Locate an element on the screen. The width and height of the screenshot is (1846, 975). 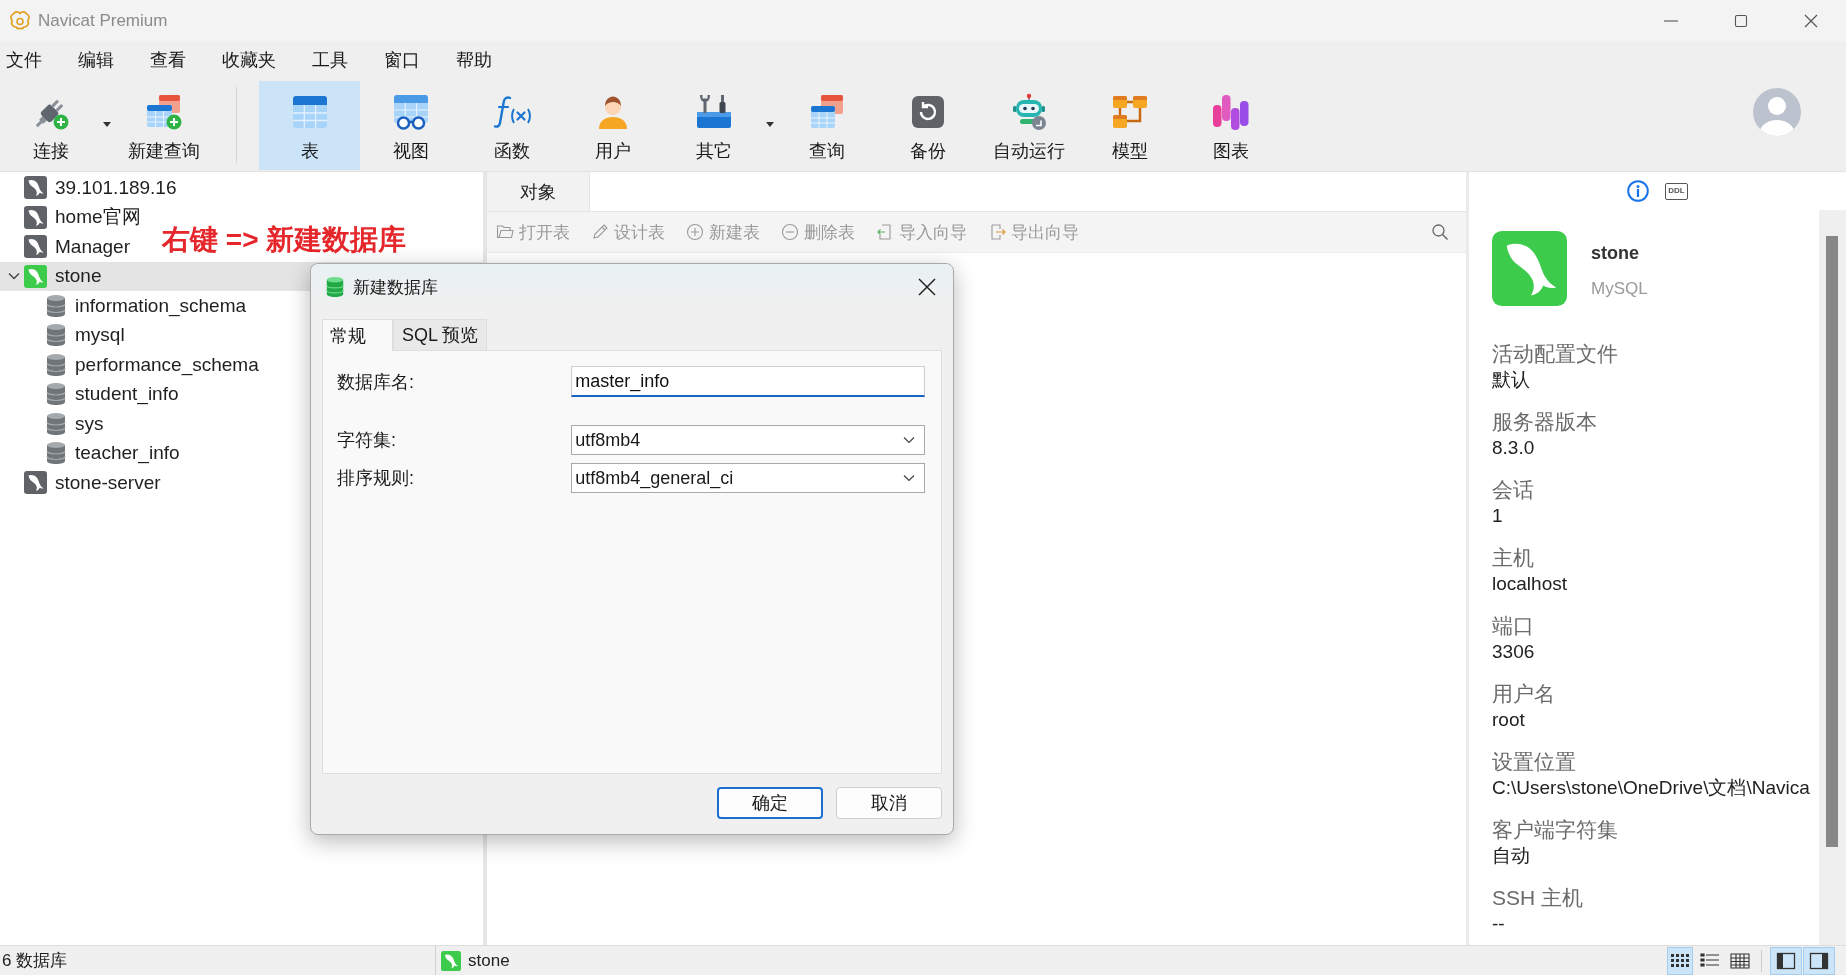
menu-item: 工具 is located at coordinates (330, 60).